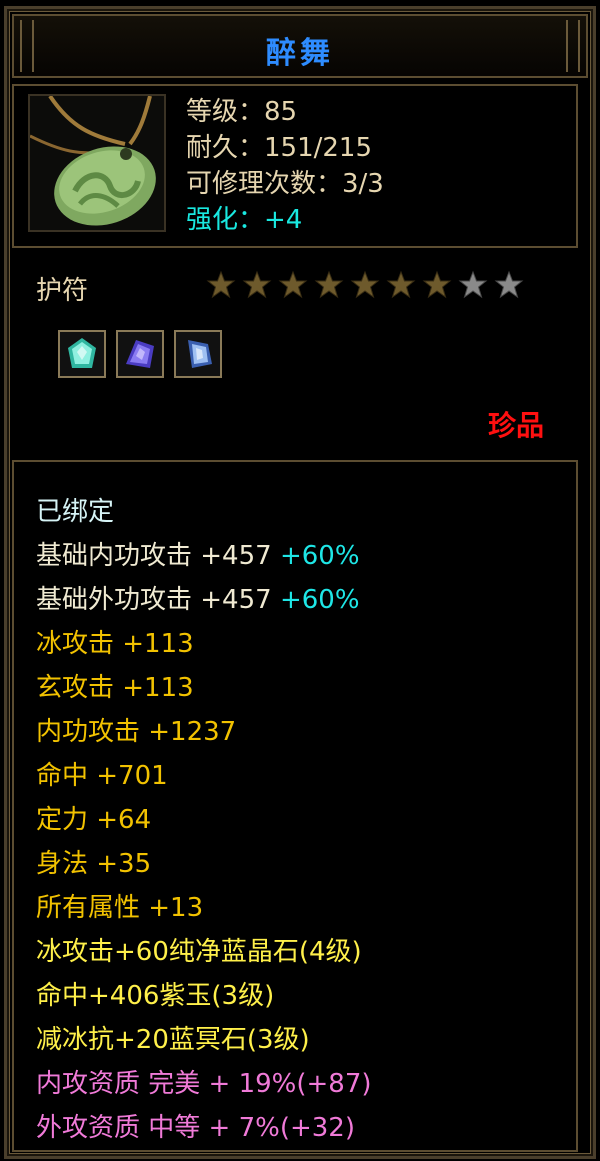 The height and width of the screenshot is (1161, 600). What do you see at coordinates (204, 1084) in the screenshot?
I see `inner-quality: 内攻资质 完美 + 19%(+87)` at bounding box center [204, 1084].